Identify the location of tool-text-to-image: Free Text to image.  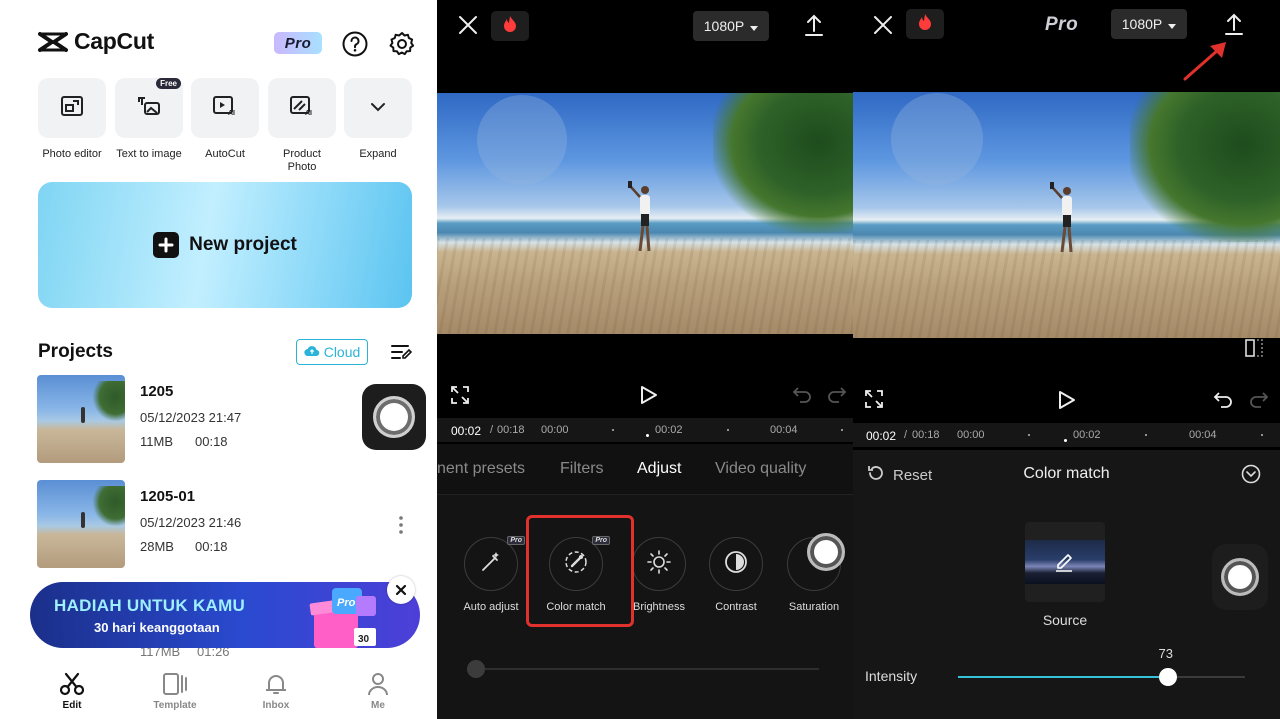
(149, 119).